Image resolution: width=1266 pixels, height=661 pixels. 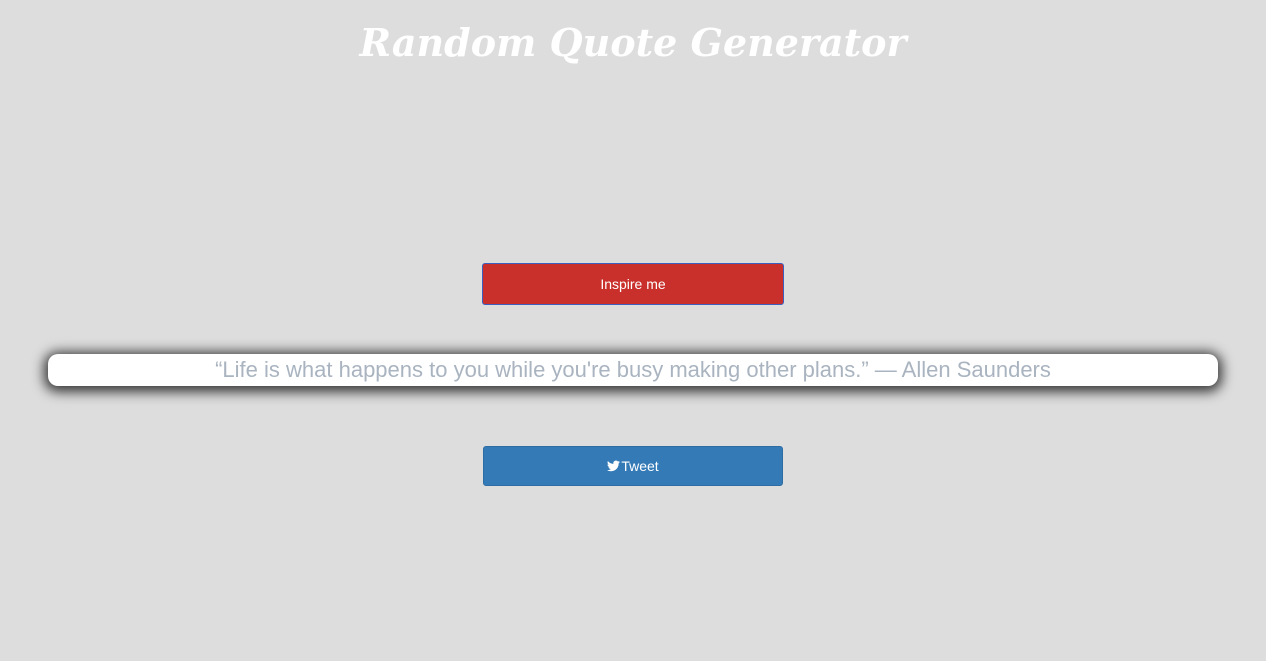 I want to click on page-title: Random Quote Generator, so click(x=633, y=42).